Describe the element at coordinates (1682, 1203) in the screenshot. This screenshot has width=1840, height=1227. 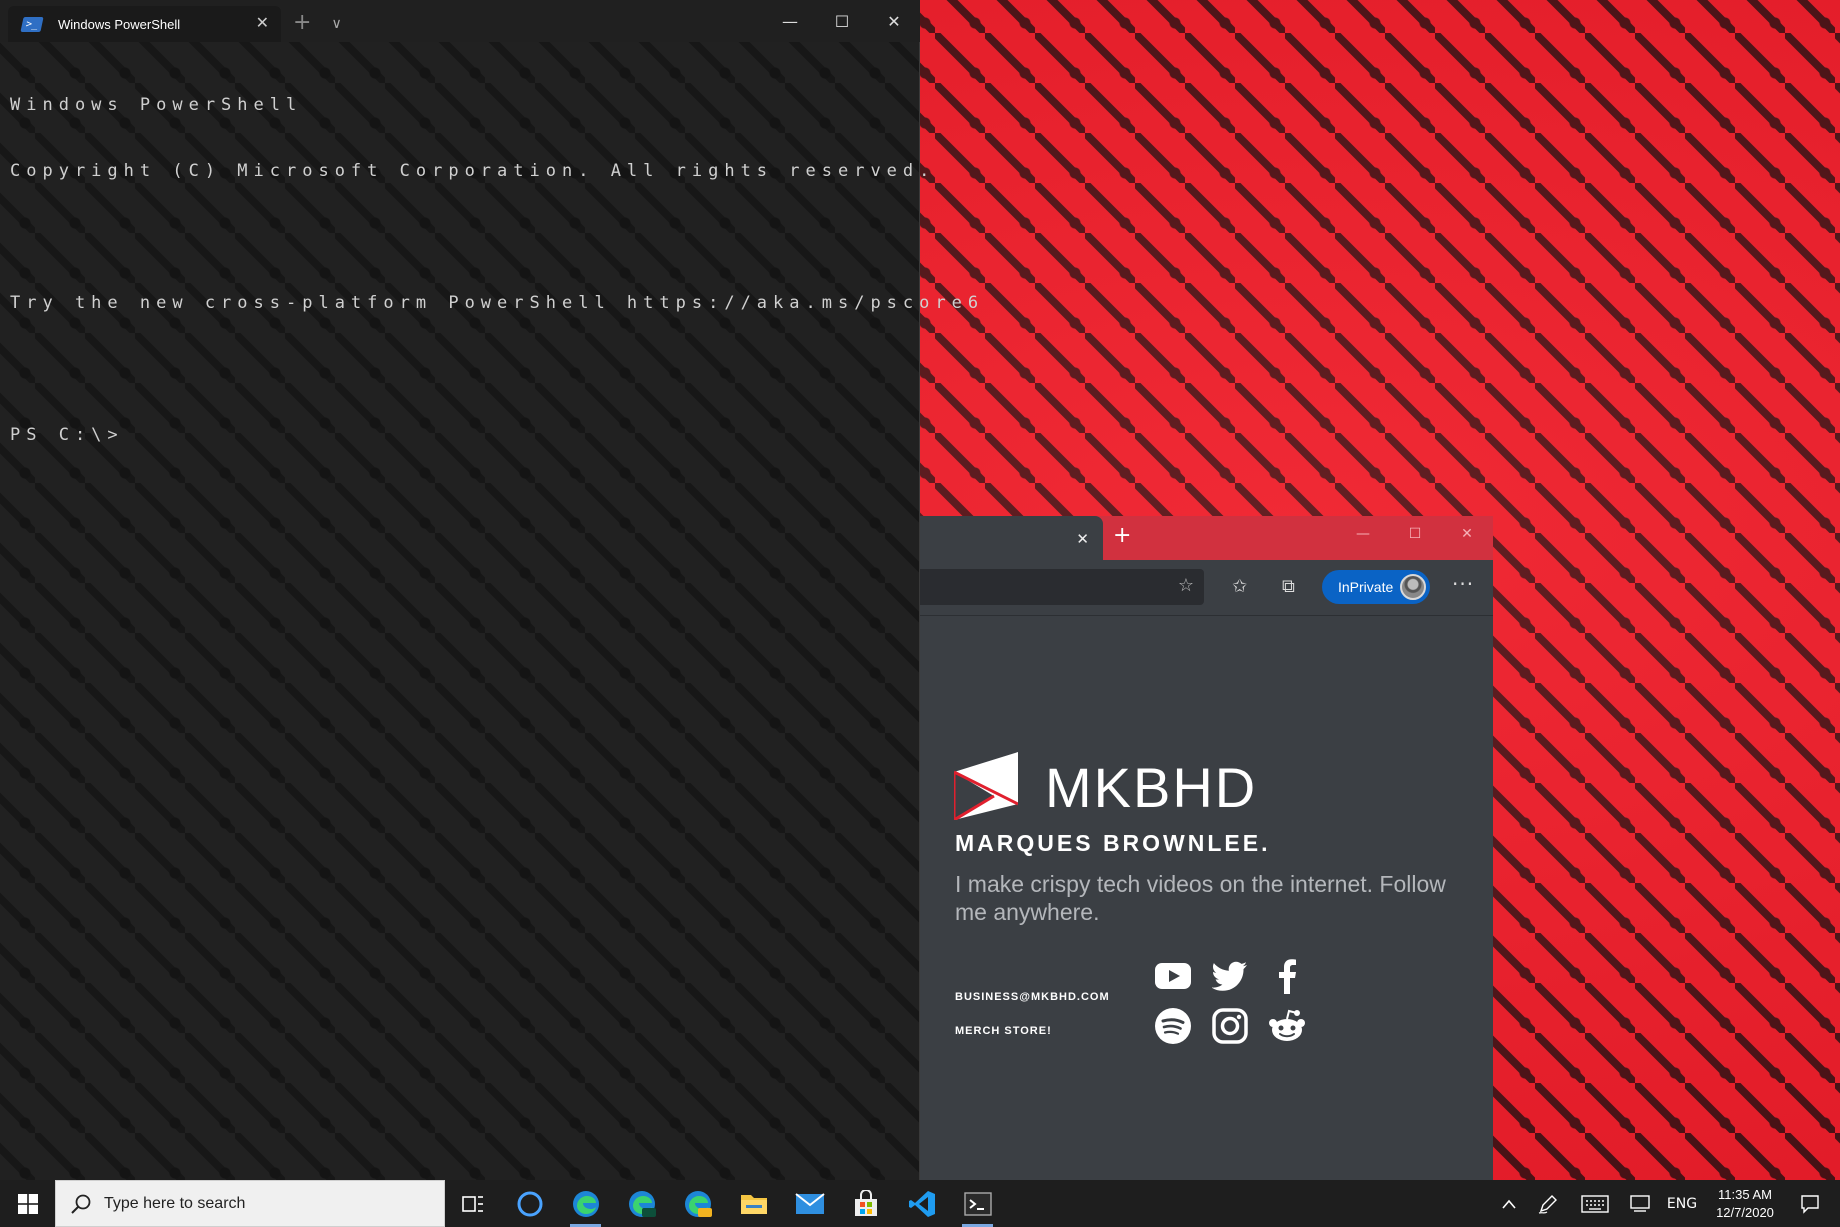
I see `language-indicator: ENG` at that location.